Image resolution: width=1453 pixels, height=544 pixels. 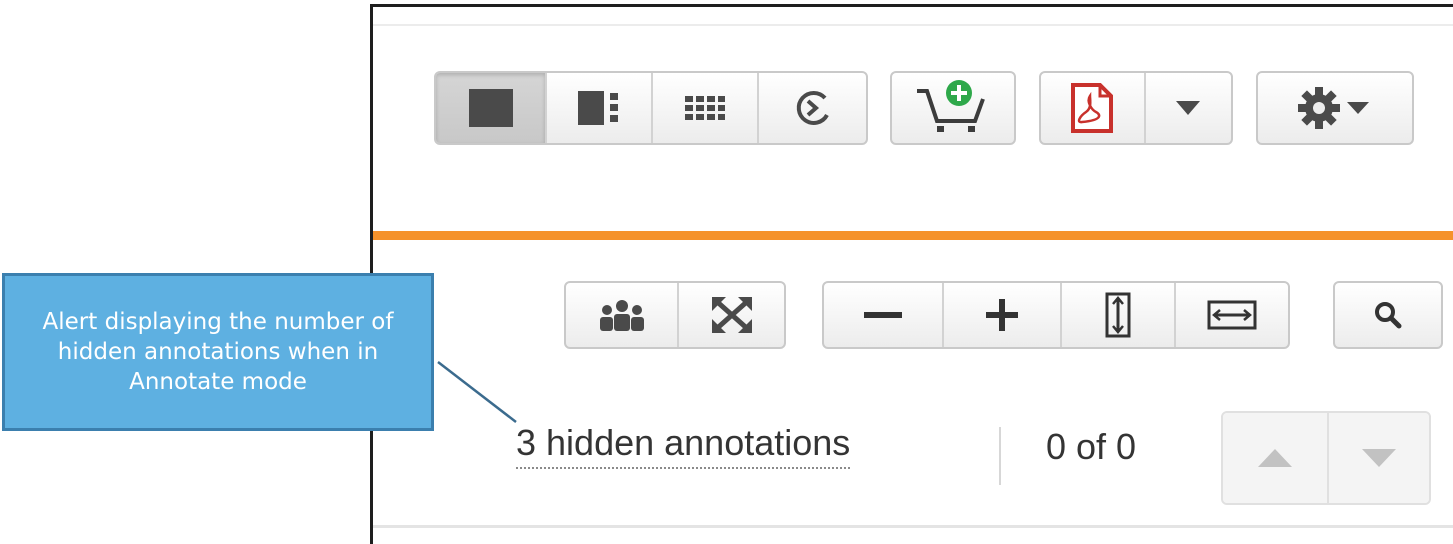 What do you see at coordinates (913, 235) in the screenshot?
I see `section-divider` at bounding box center [913, 235].